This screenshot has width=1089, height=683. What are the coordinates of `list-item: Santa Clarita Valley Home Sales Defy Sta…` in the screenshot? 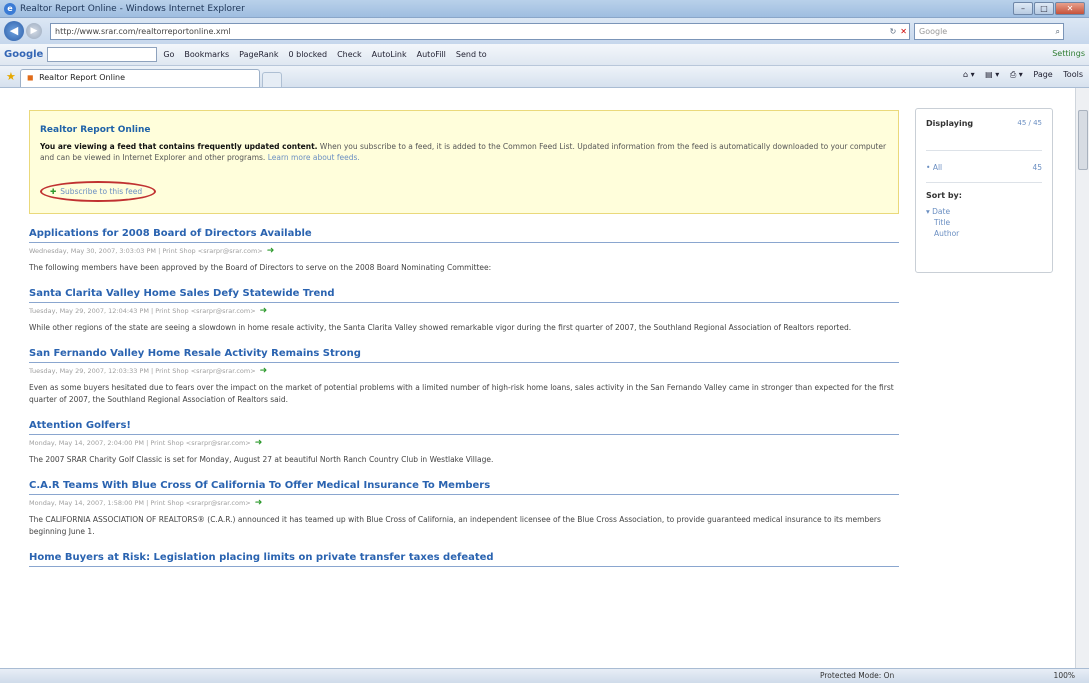 It's located at (464, 311).